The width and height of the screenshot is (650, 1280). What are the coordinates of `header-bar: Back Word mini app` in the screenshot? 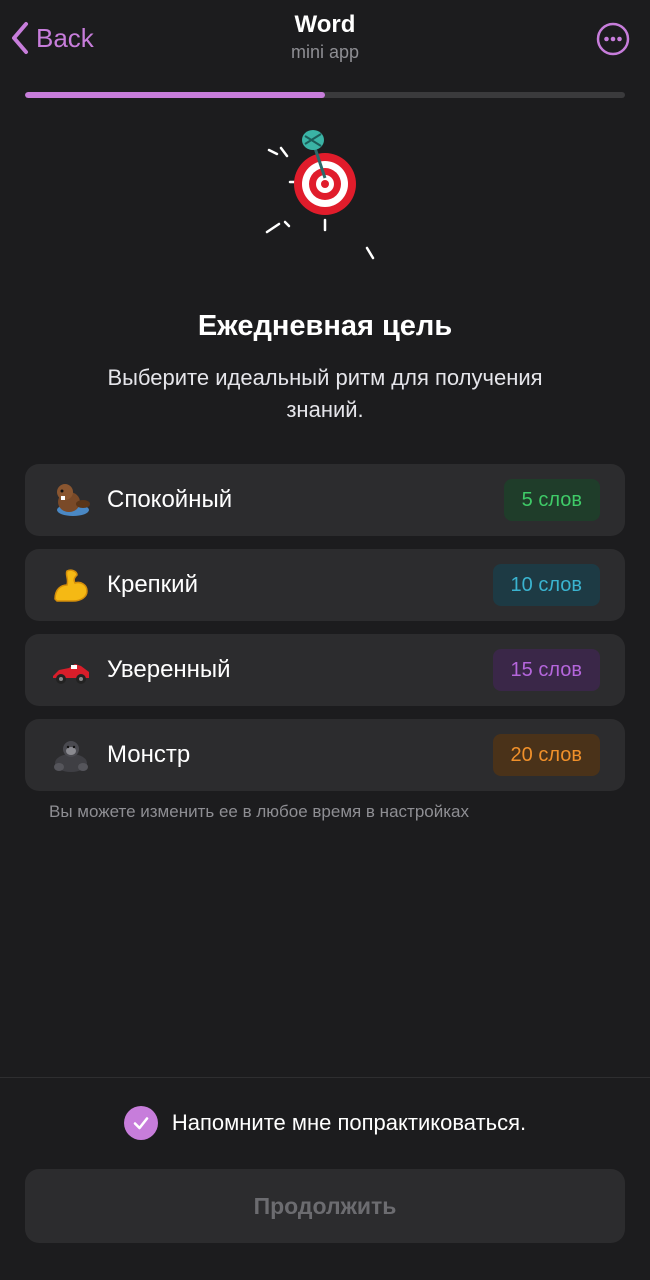 It's located at (325, 40).